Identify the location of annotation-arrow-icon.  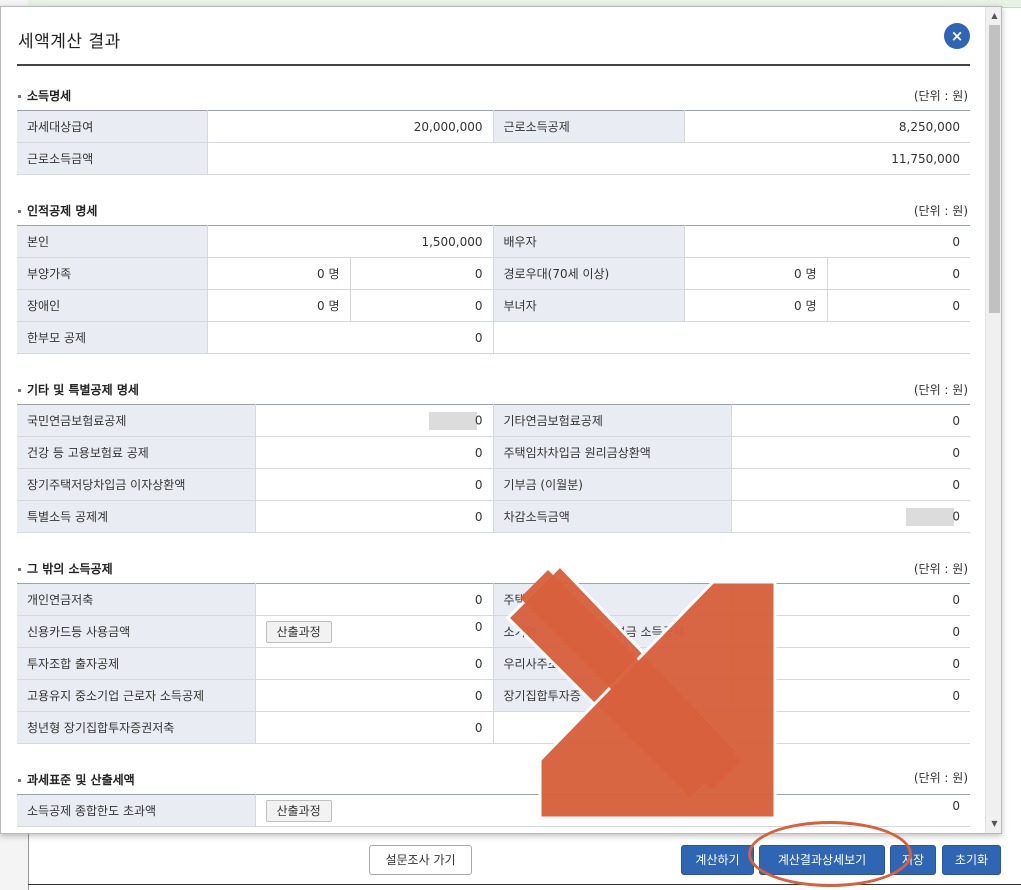
(641, 691).